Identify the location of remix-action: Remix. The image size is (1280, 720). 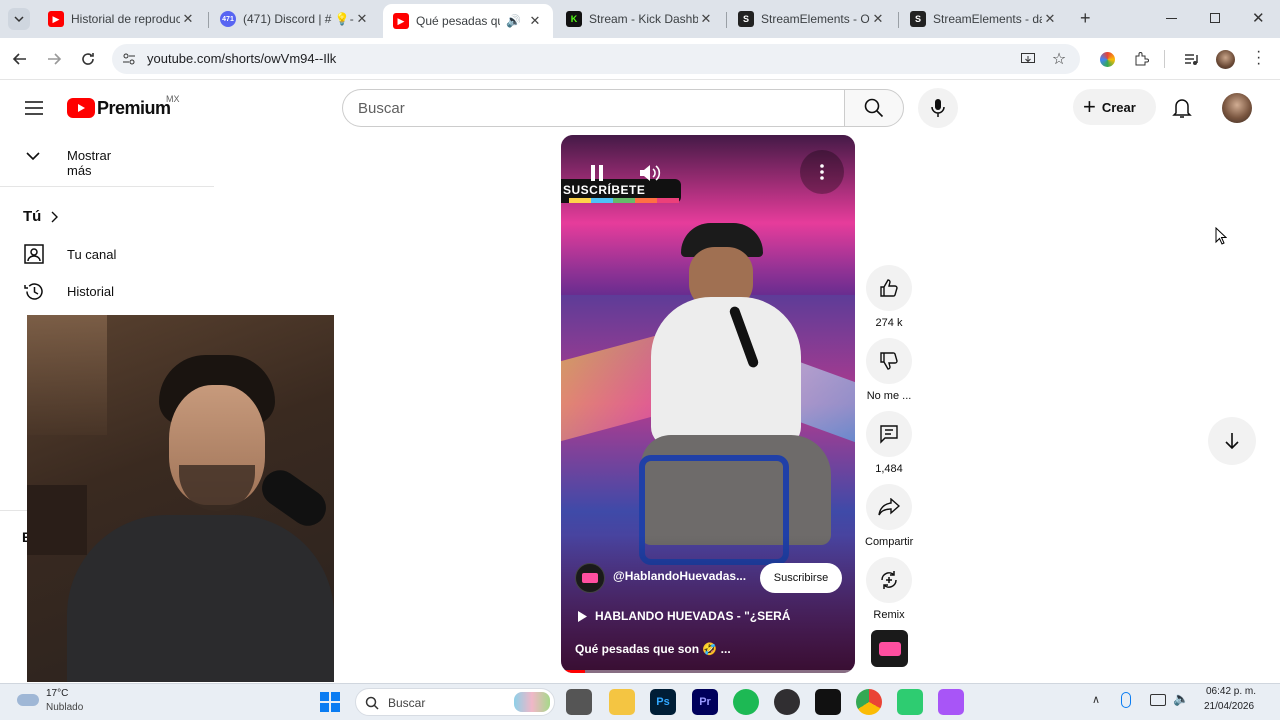
(889, 589).